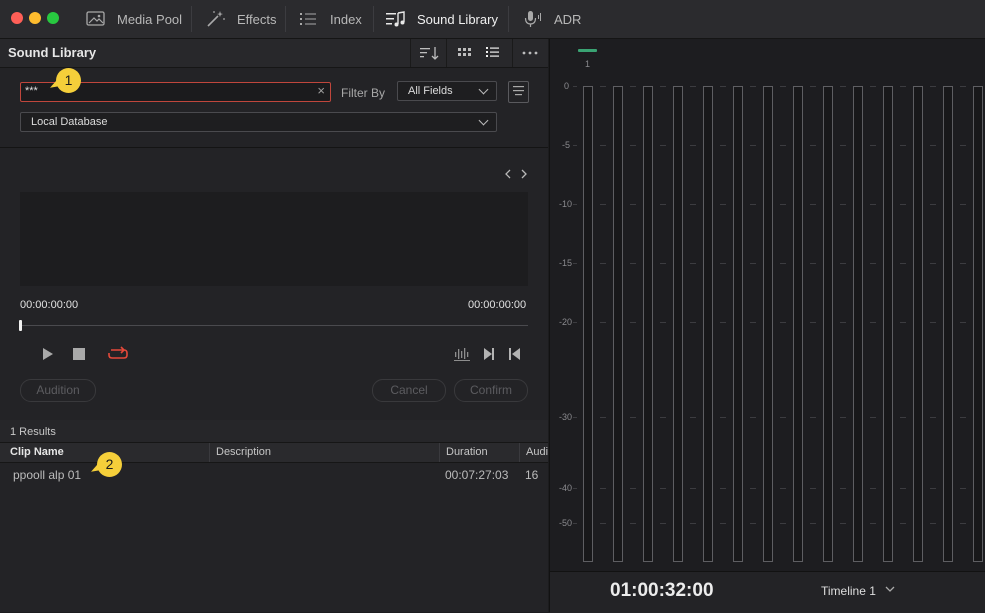  Describe the element at coordinates (483, 89) in the screenshot. I see `chevron-down-icon` at that location.